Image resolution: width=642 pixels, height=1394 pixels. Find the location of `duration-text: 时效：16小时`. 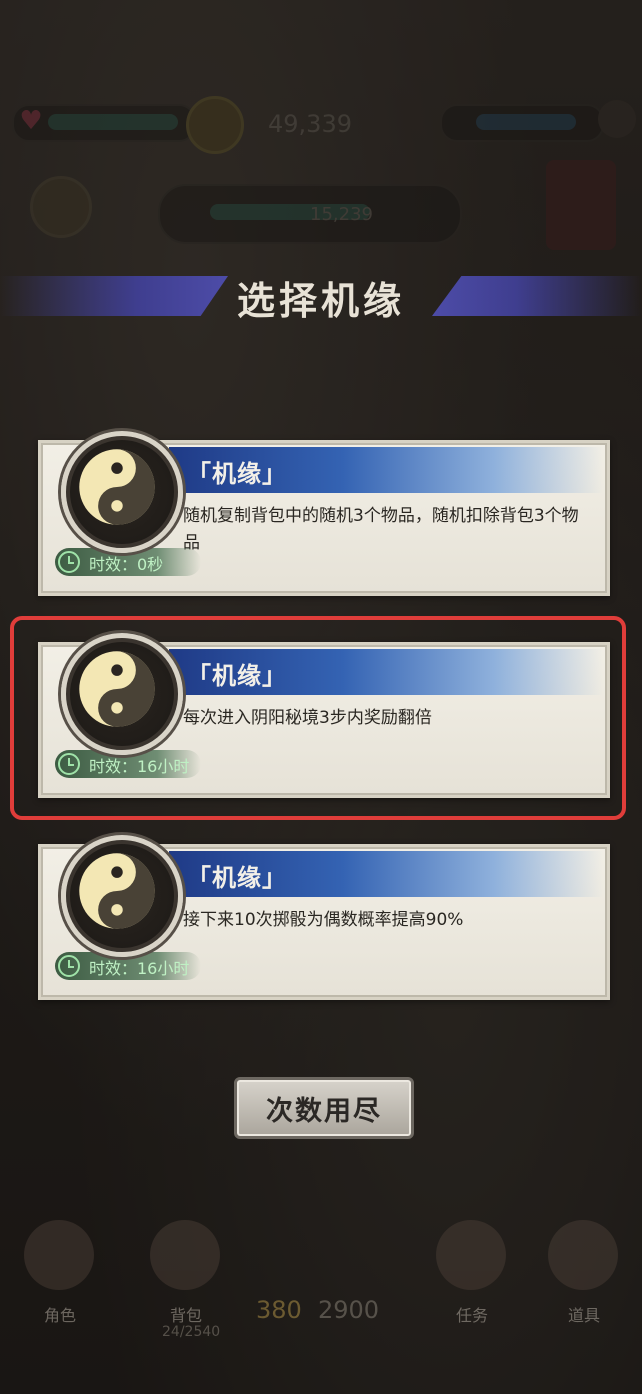

duration-text: 时效：16小时 is located at coordinates (139, 968).